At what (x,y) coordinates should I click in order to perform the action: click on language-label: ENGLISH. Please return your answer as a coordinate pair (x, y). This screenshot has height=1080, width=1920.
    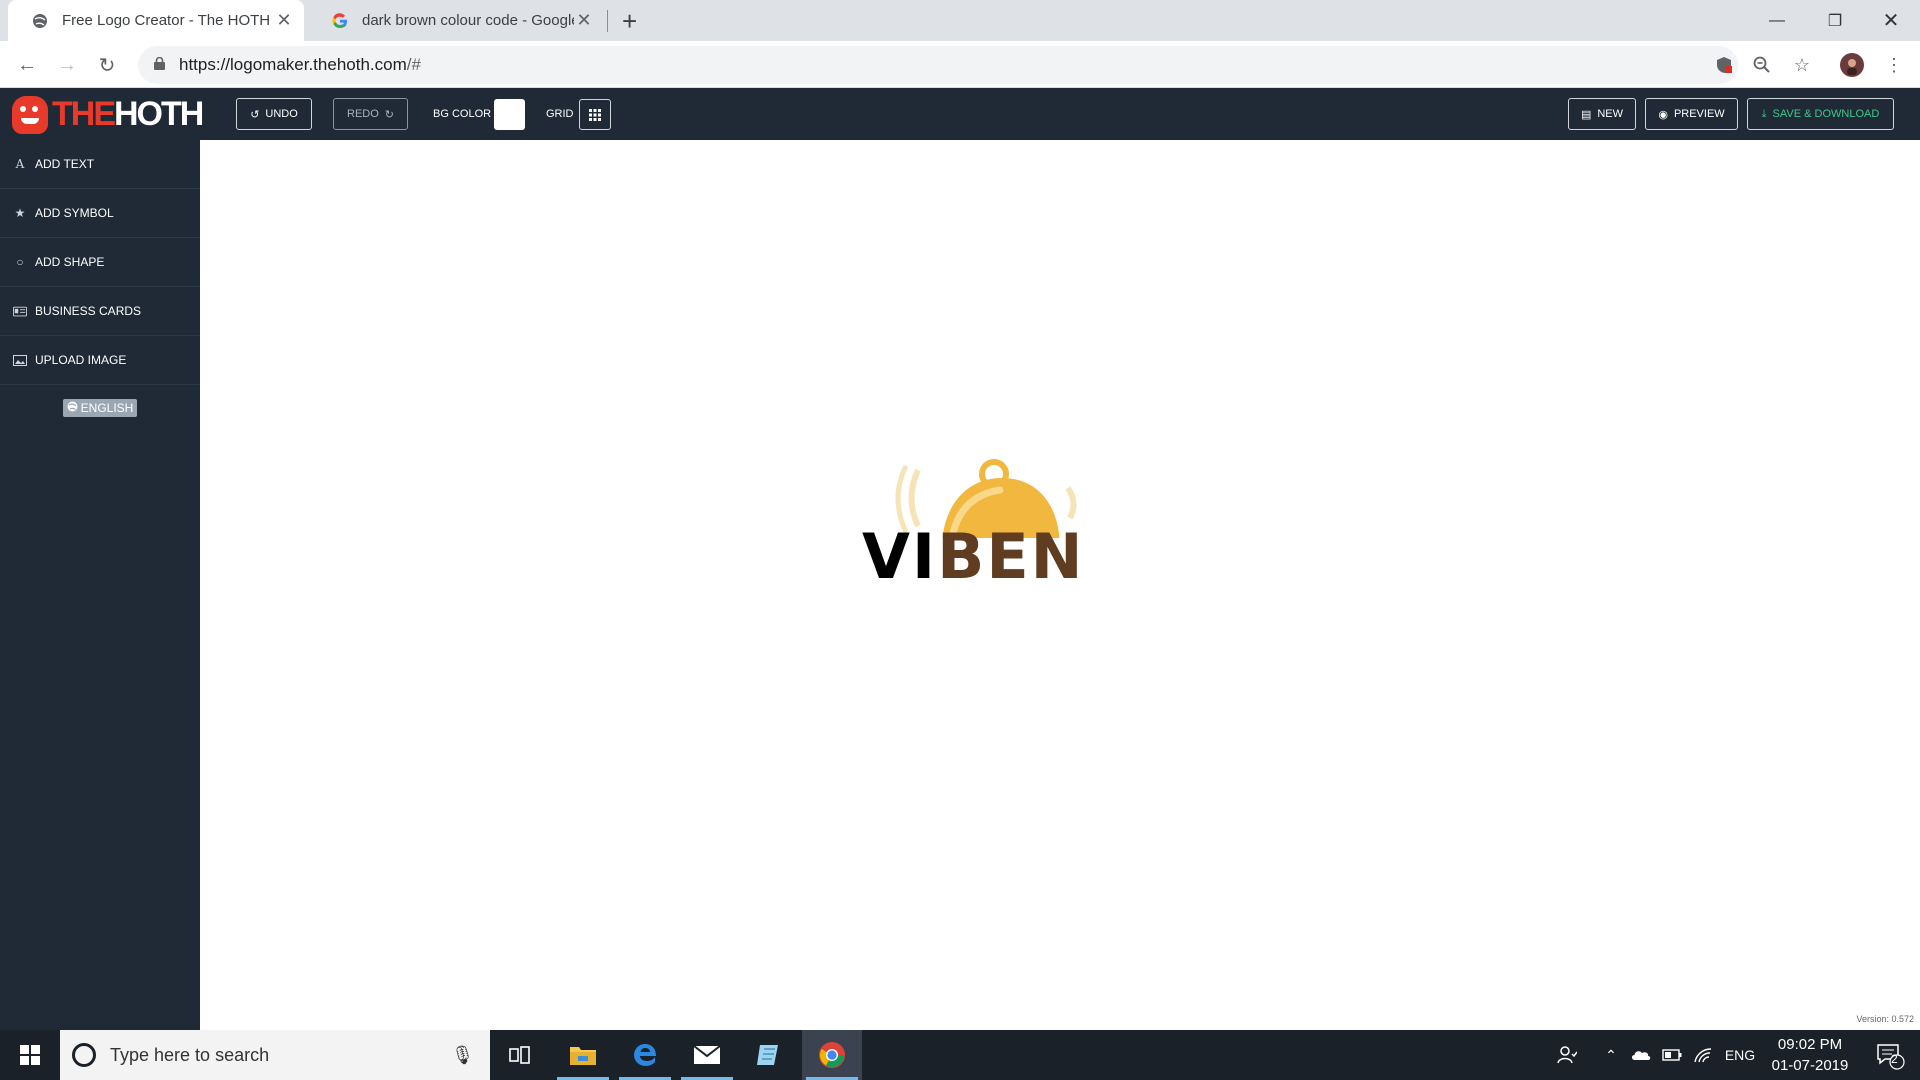
    Looking at the image, I should click on (107, 408).